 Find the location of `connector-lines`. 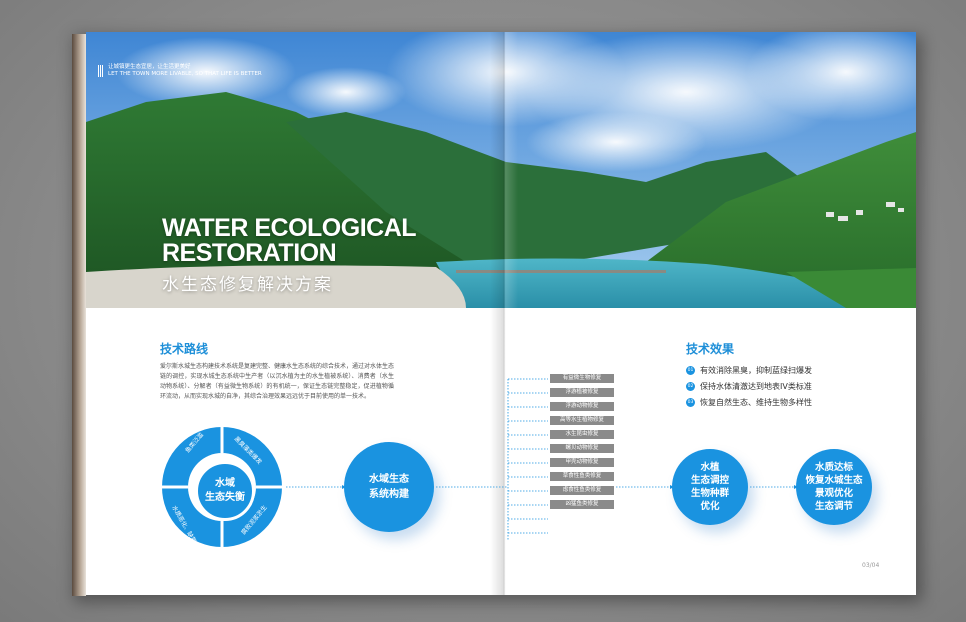

connector-lines is located at coordinates (542, 459).